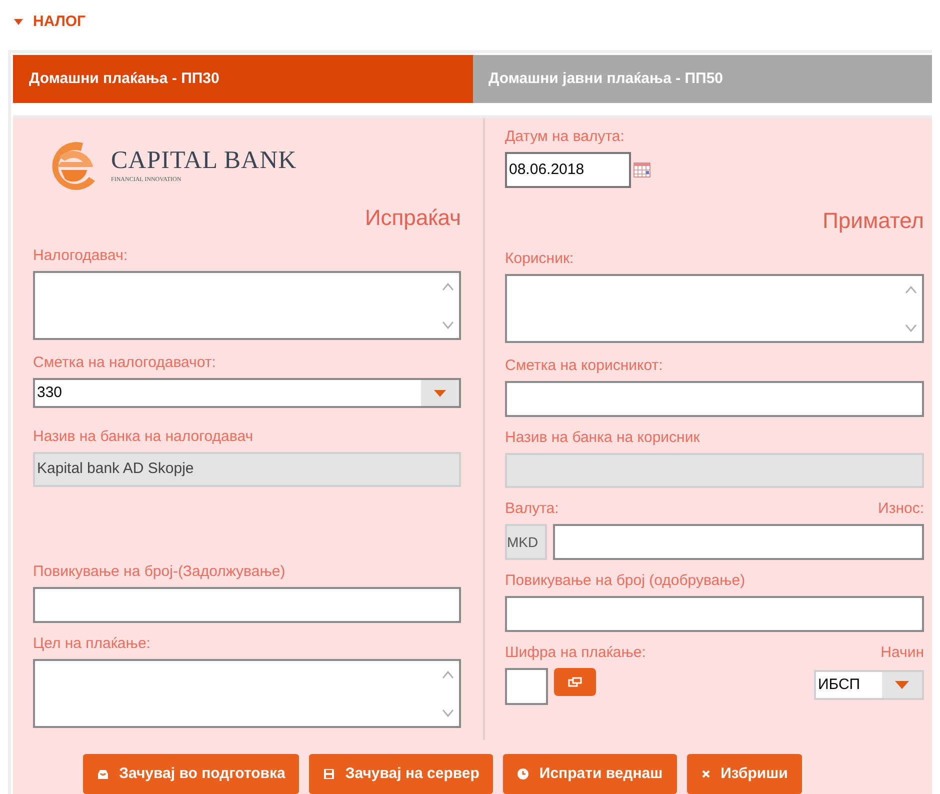  I want to click on code-input, so click(526, 686).